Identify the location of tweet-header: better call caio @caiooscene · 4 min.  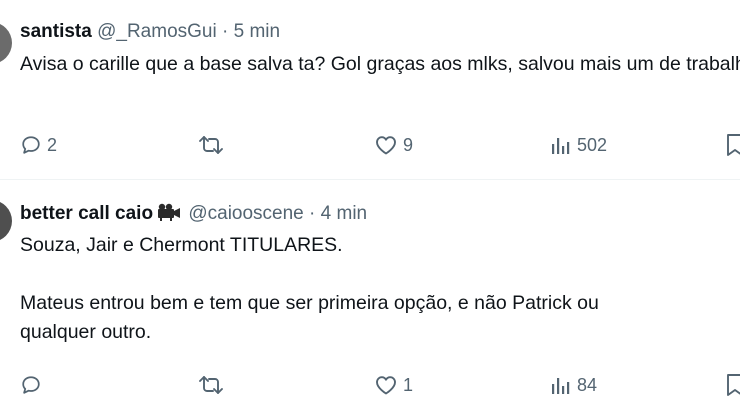
(193, 215).